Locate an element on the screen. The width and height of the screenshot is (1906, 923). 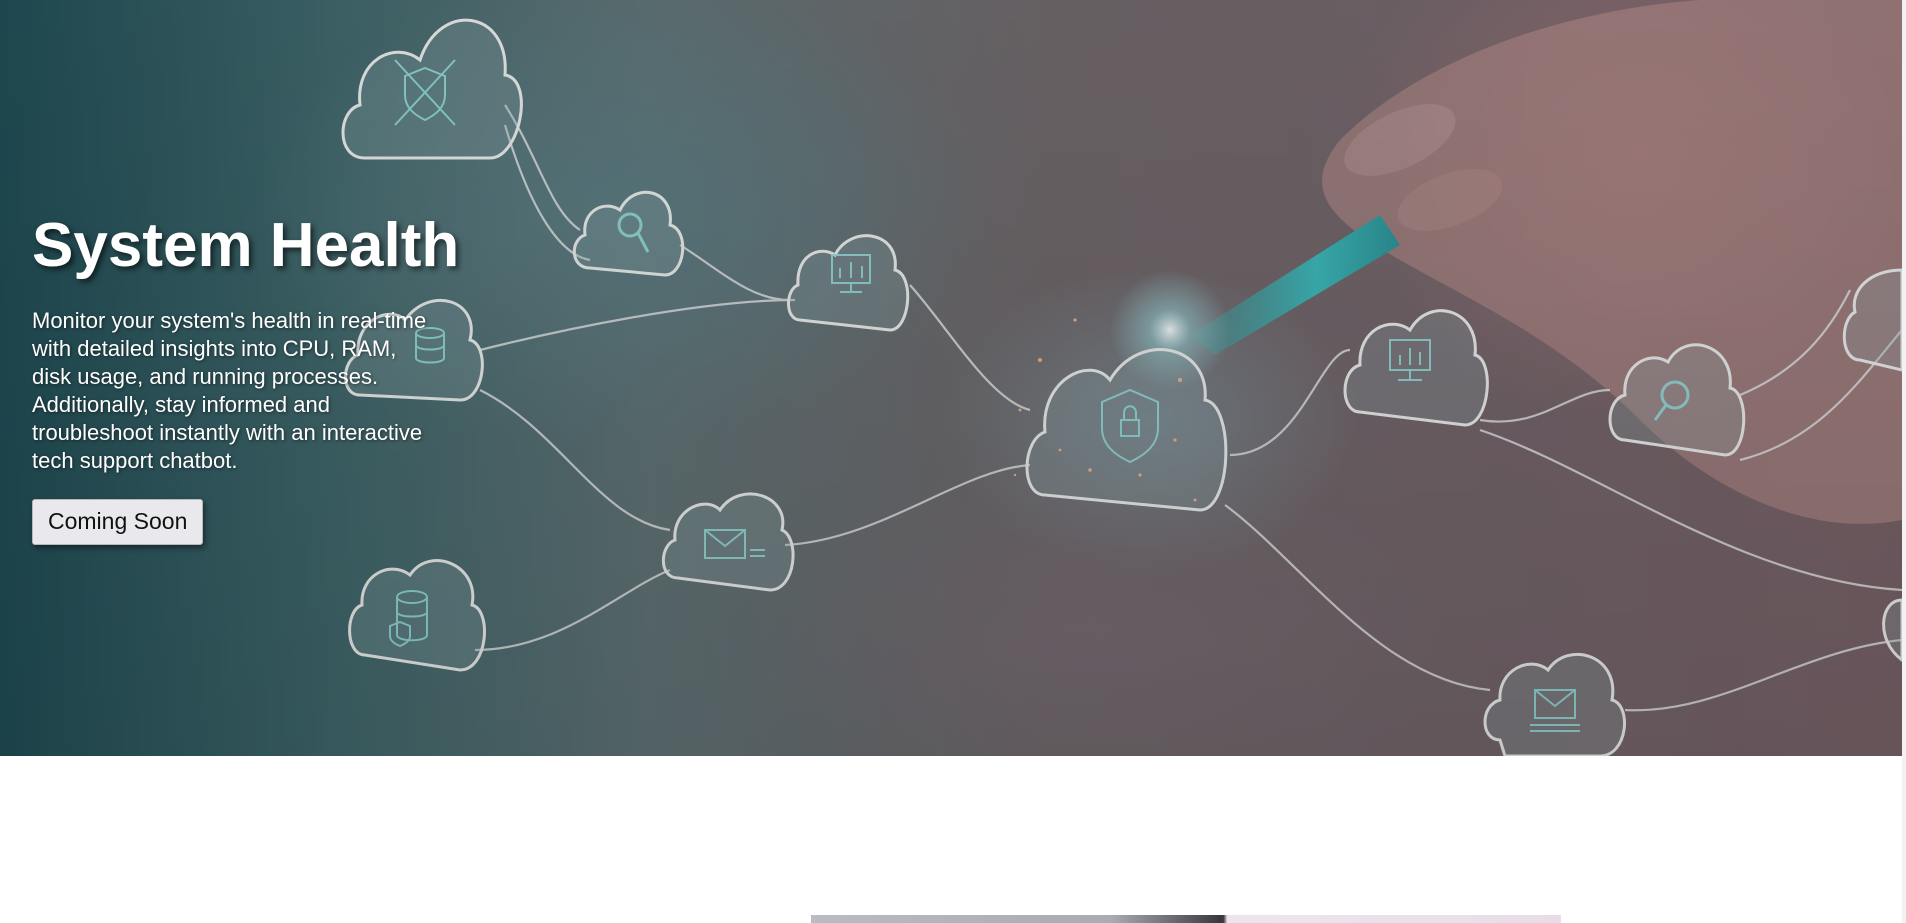
section-preview-image is located at coordinates (1186, 919).